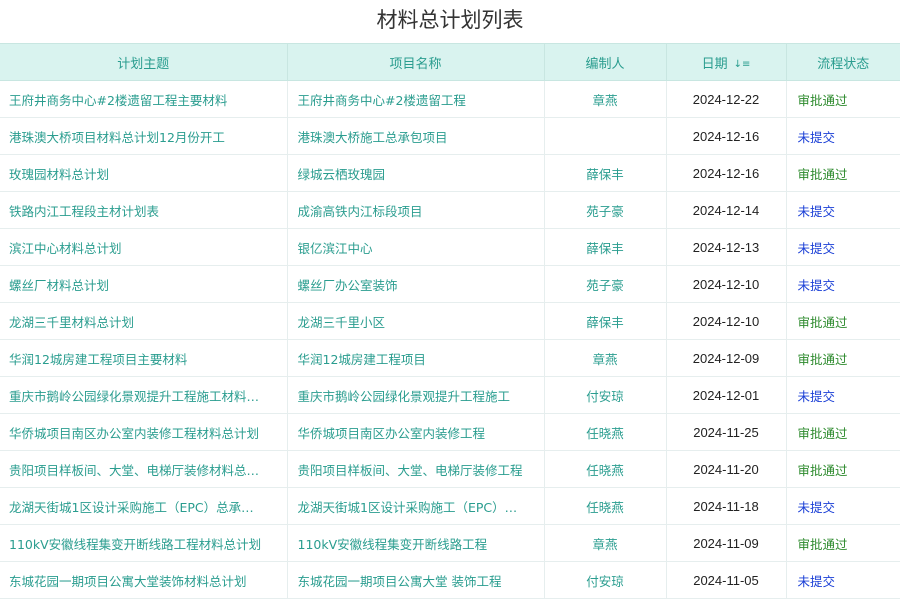 The image size is (900, 600). I want to click on cell-project: 东城花园一期项目公寓大堂 装饰工程, so click(416, 580).